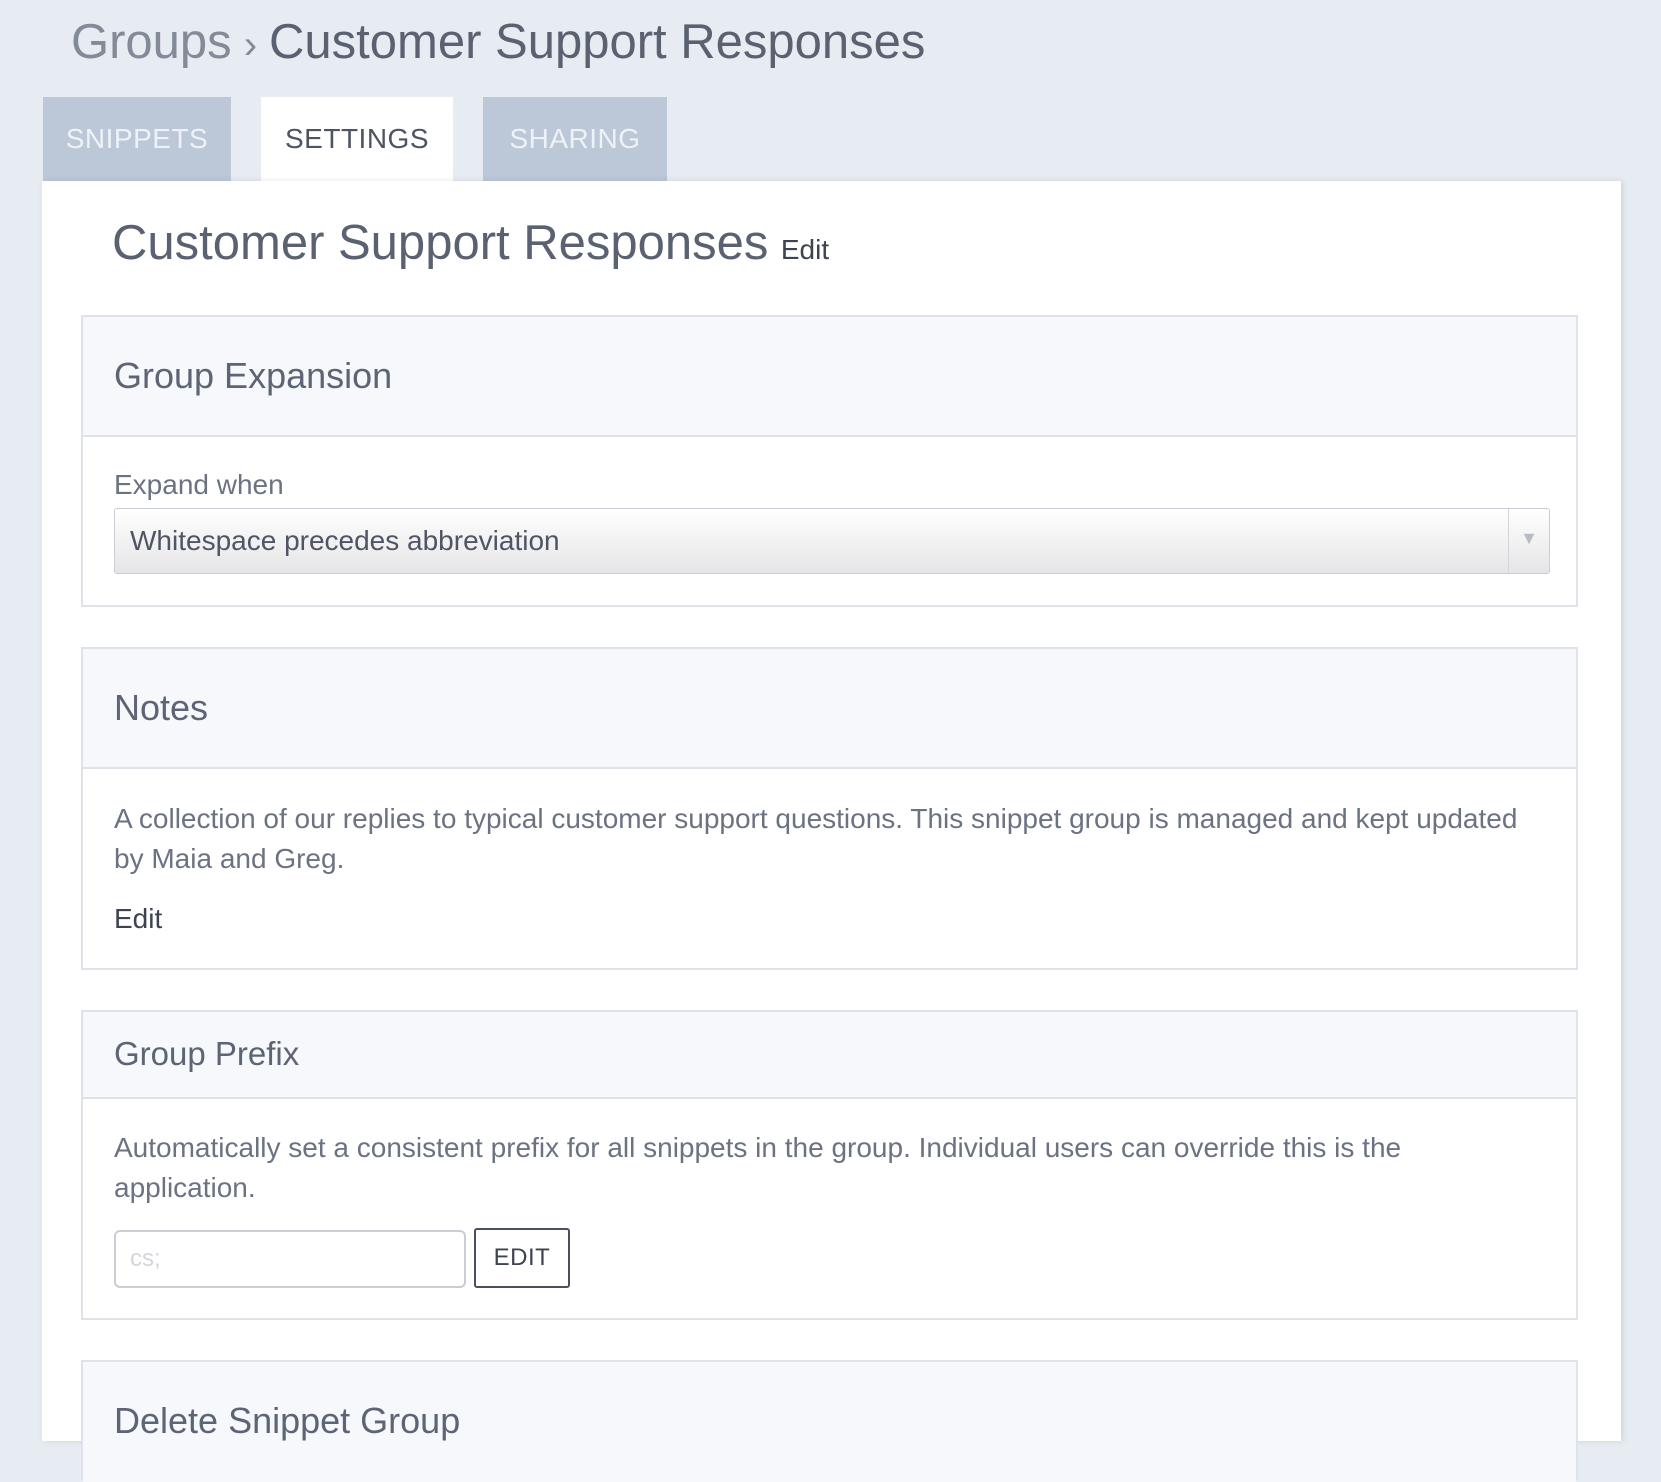 This screenshot has height=1482, width=1661. Describe the element at coordinates (829, 1055) in the screenshot. I see `group-prefix-title: Group Prefix` at that location.